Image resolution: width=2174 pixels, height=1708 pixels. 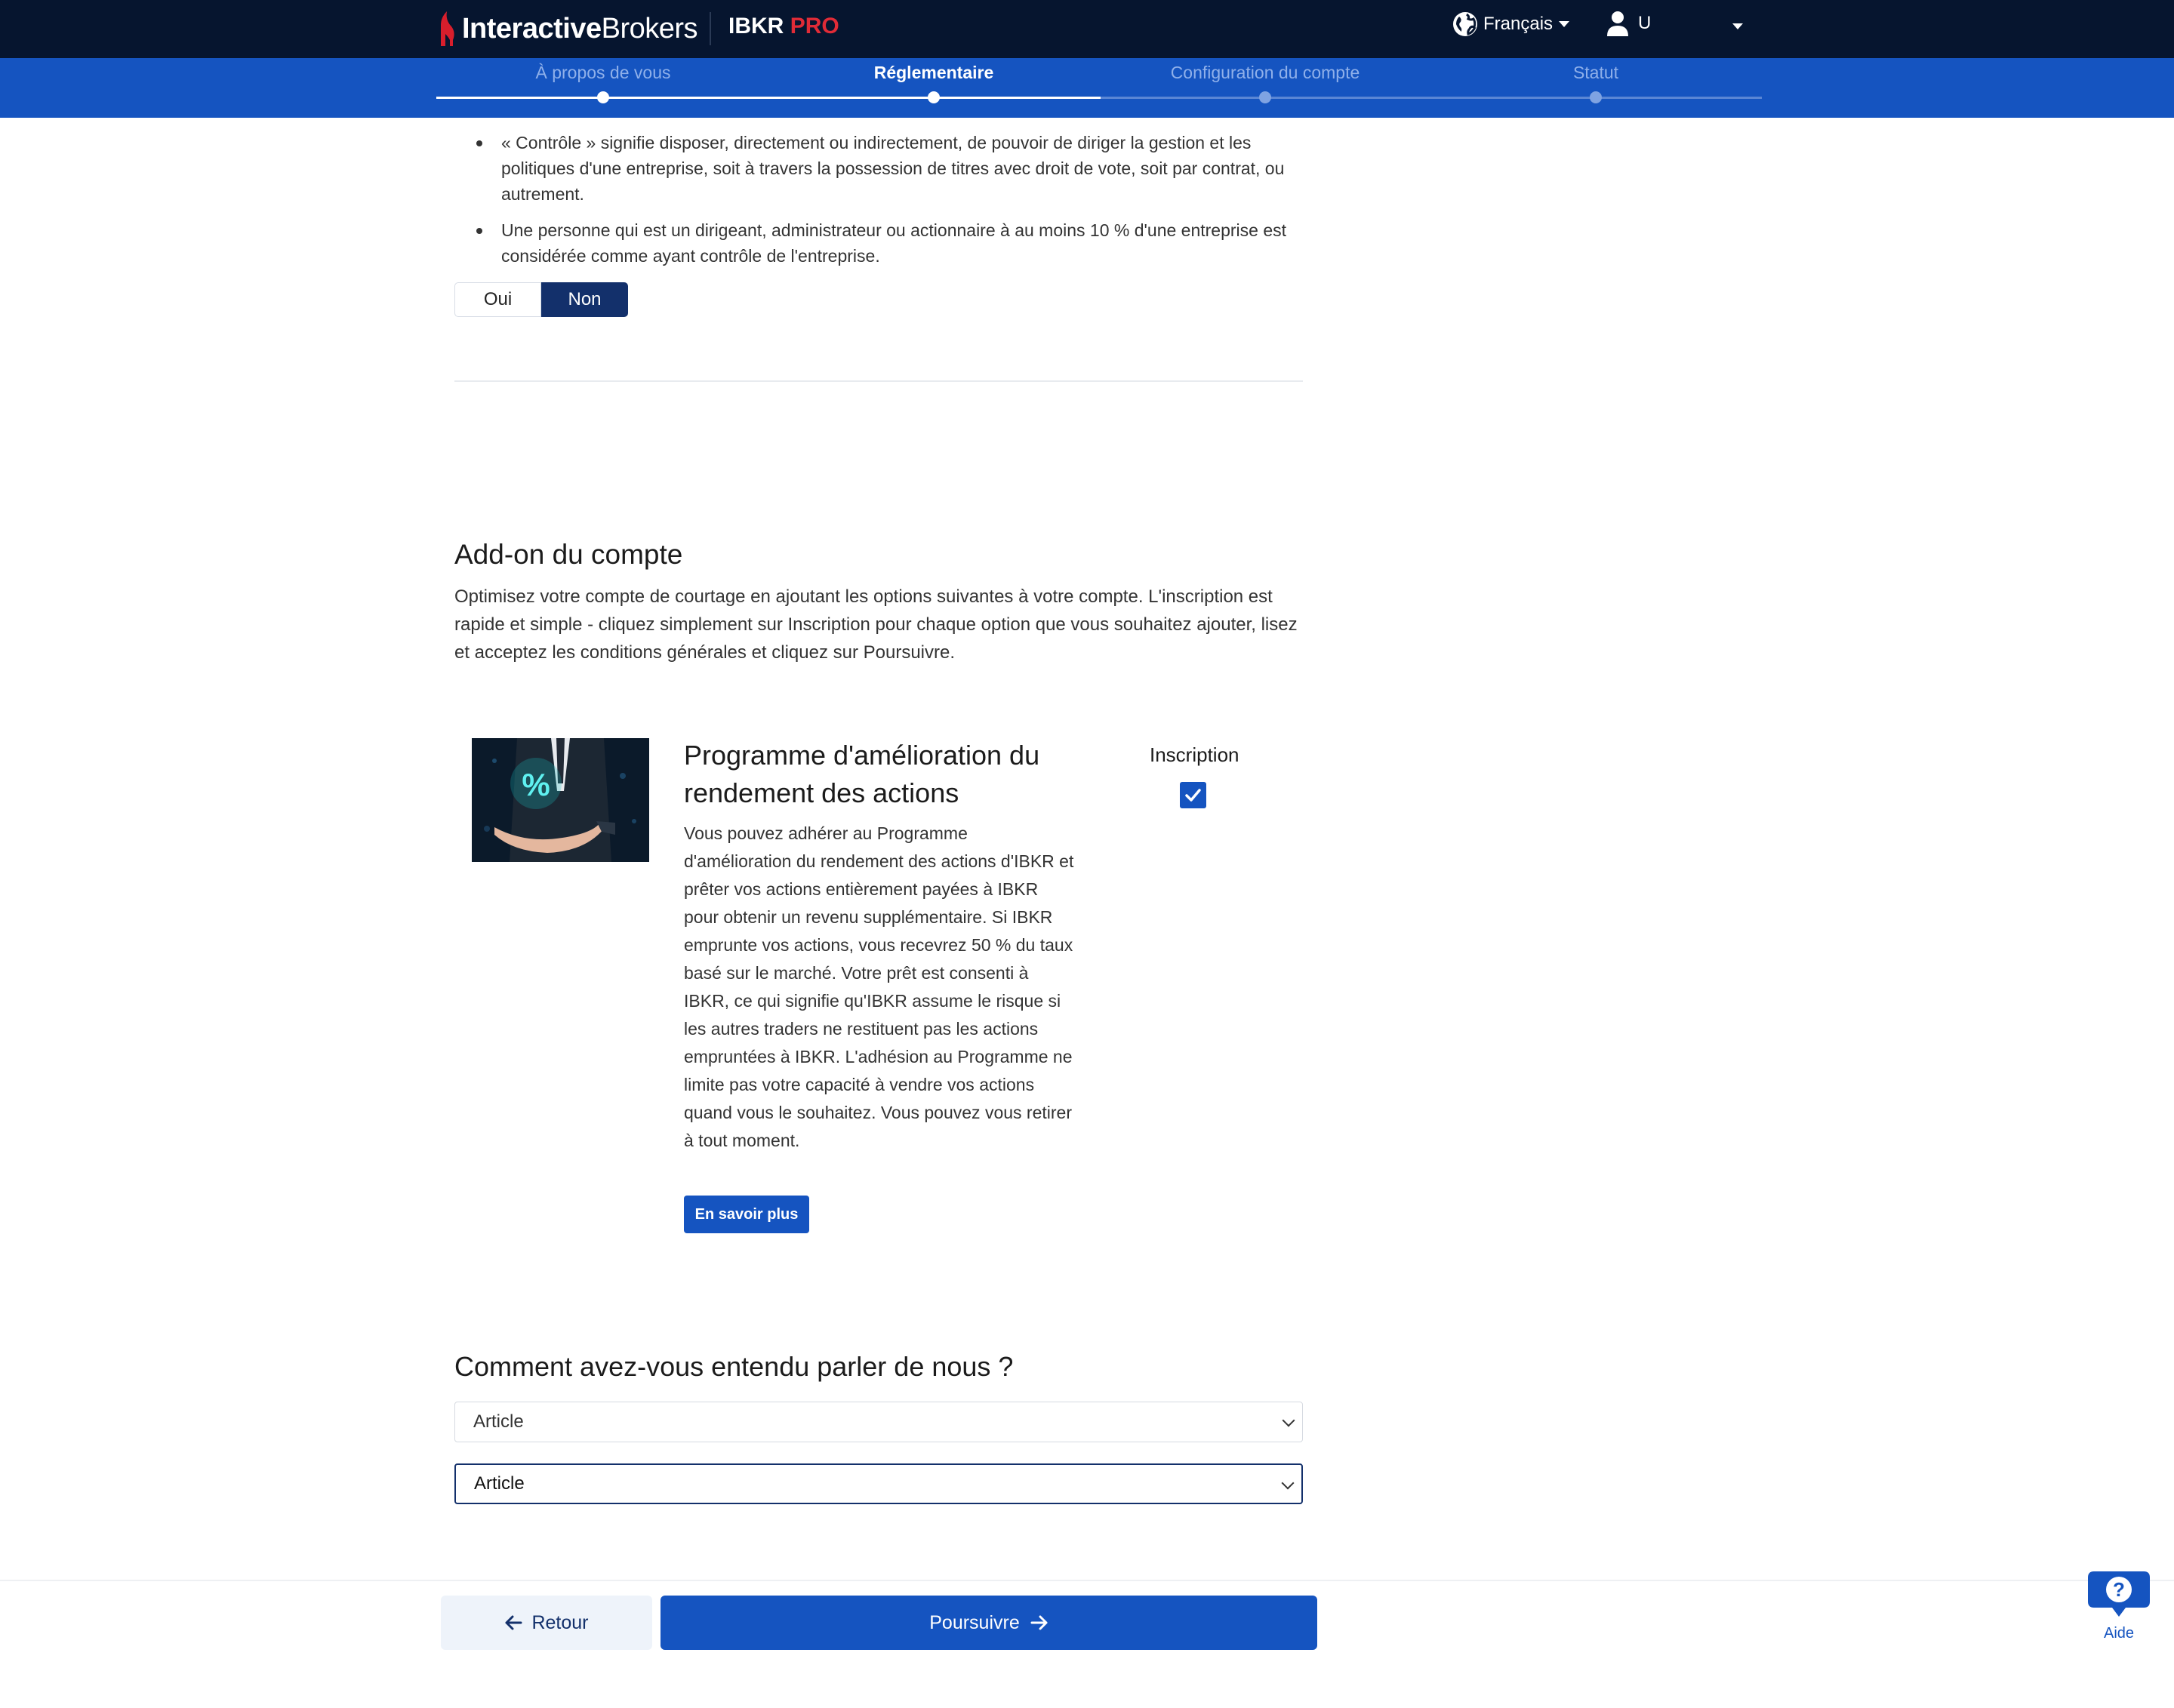 What do you see at coordinates (513, 1622) in the screenshot?
I see `arrow-left-icon` at bounding box center [513, 1622].